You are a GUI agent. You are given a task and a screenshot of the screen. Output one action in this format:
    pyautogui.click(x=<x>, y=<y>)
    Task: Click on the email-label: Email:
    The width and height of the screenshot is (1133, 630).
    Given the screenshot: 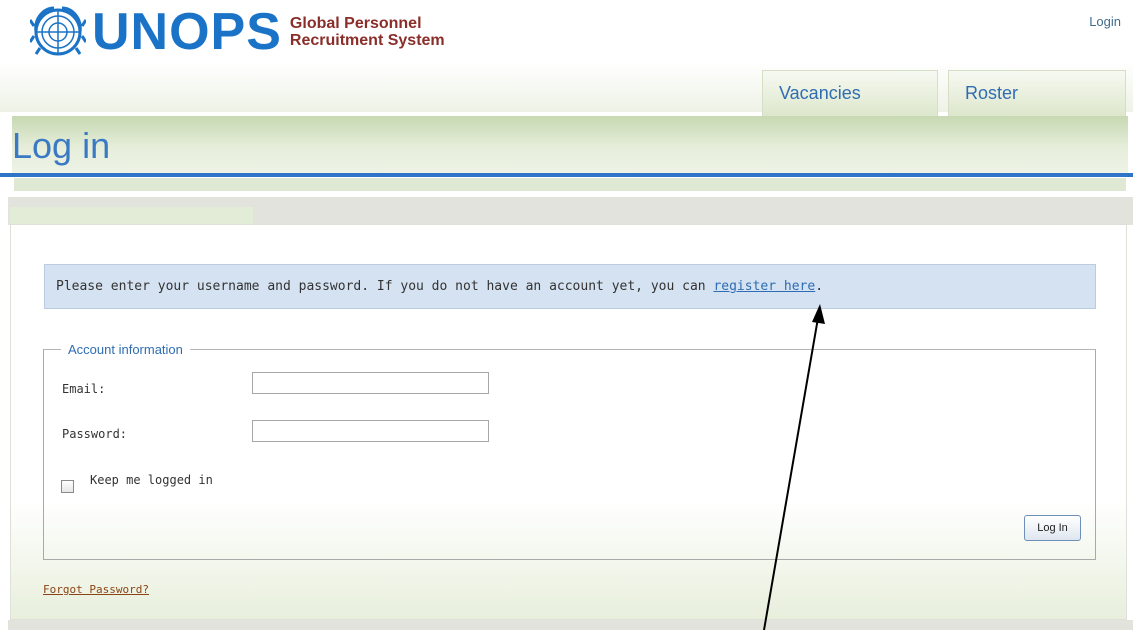 What is the action you would take?
    pyautogui.click(x=84, y=389)
    